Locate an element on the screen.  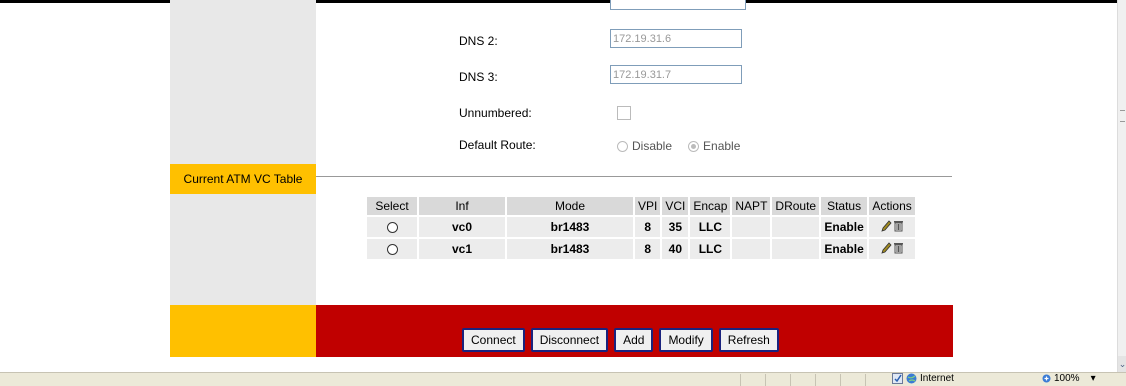
default-route-radio-group: Disable Enable is located at coordinates (684, 146).